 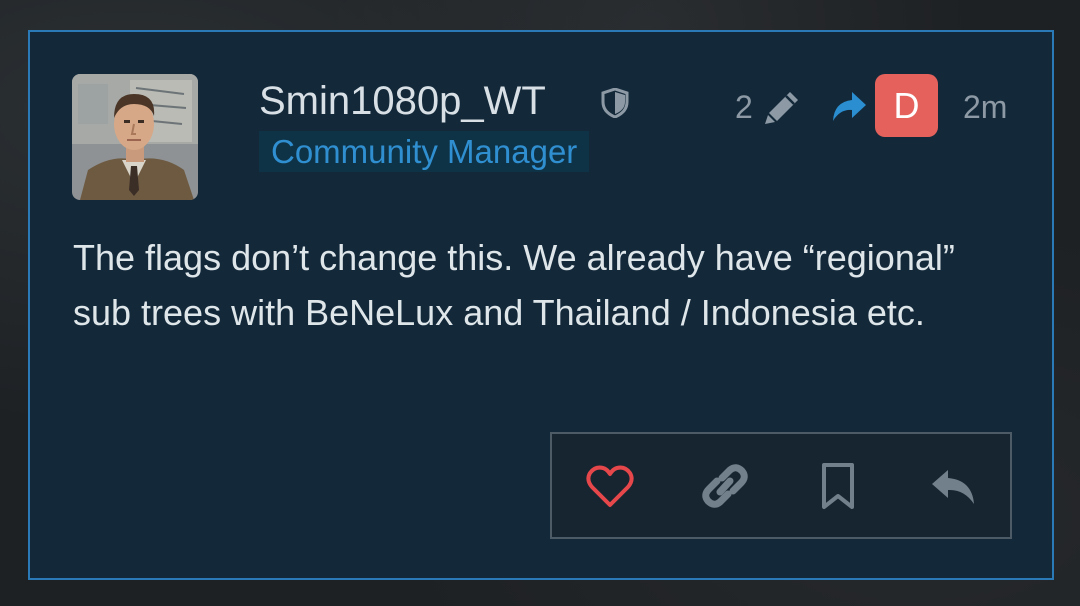 I want to click on like-button, so click(x=610, y=486).